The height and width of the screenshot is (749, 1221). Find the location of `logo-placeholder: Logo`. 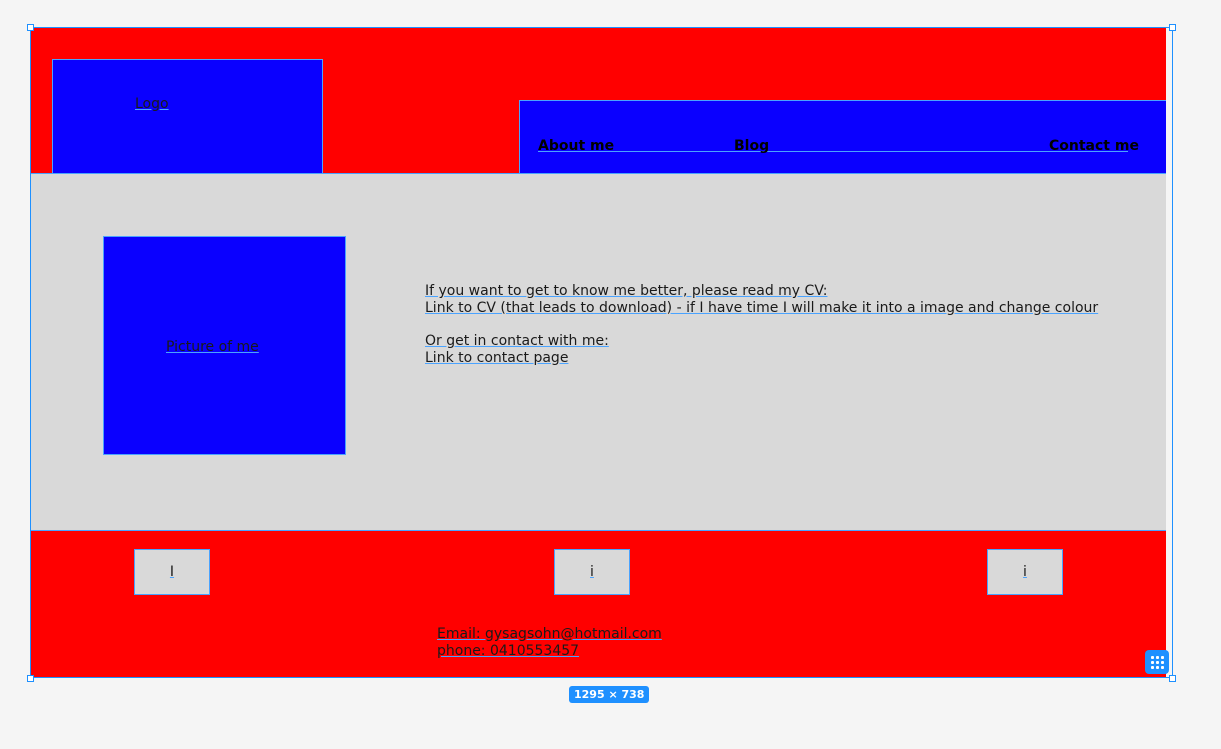

logo-placeholder: Logo is located at coordinates (187, 116).